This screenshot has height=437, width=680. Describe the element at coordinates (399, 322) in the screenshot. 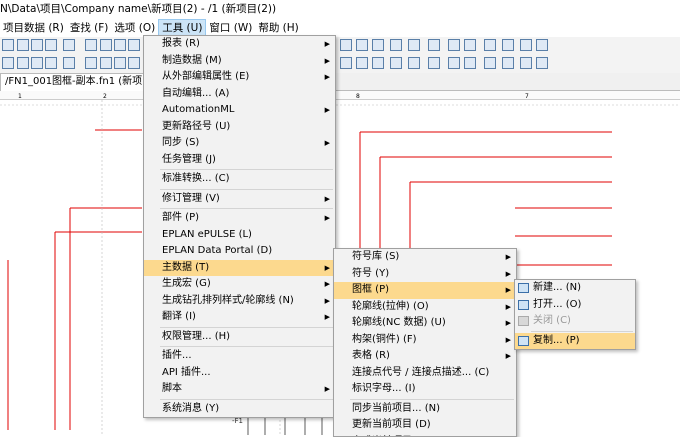

I see `menu-item-label: 轮廓线(NC 数据) (U)` at that location.